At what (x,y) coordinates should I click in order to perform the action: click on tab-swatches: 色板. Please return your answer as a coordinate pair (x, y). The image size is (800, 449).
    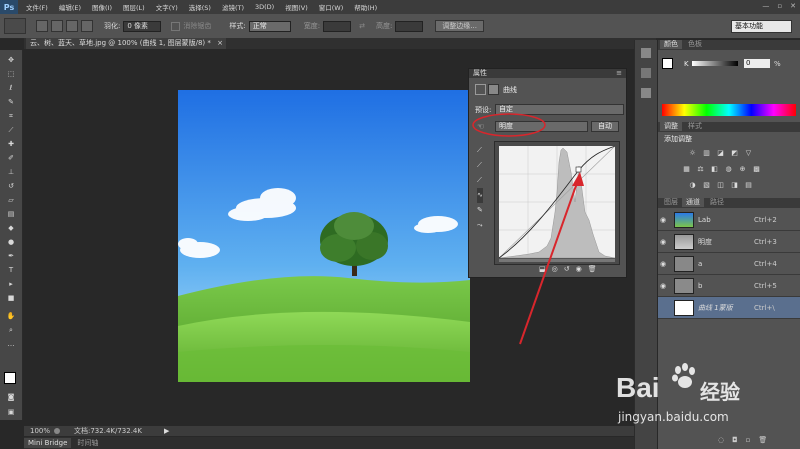
    Looking at the image, I should click on (695, 44).